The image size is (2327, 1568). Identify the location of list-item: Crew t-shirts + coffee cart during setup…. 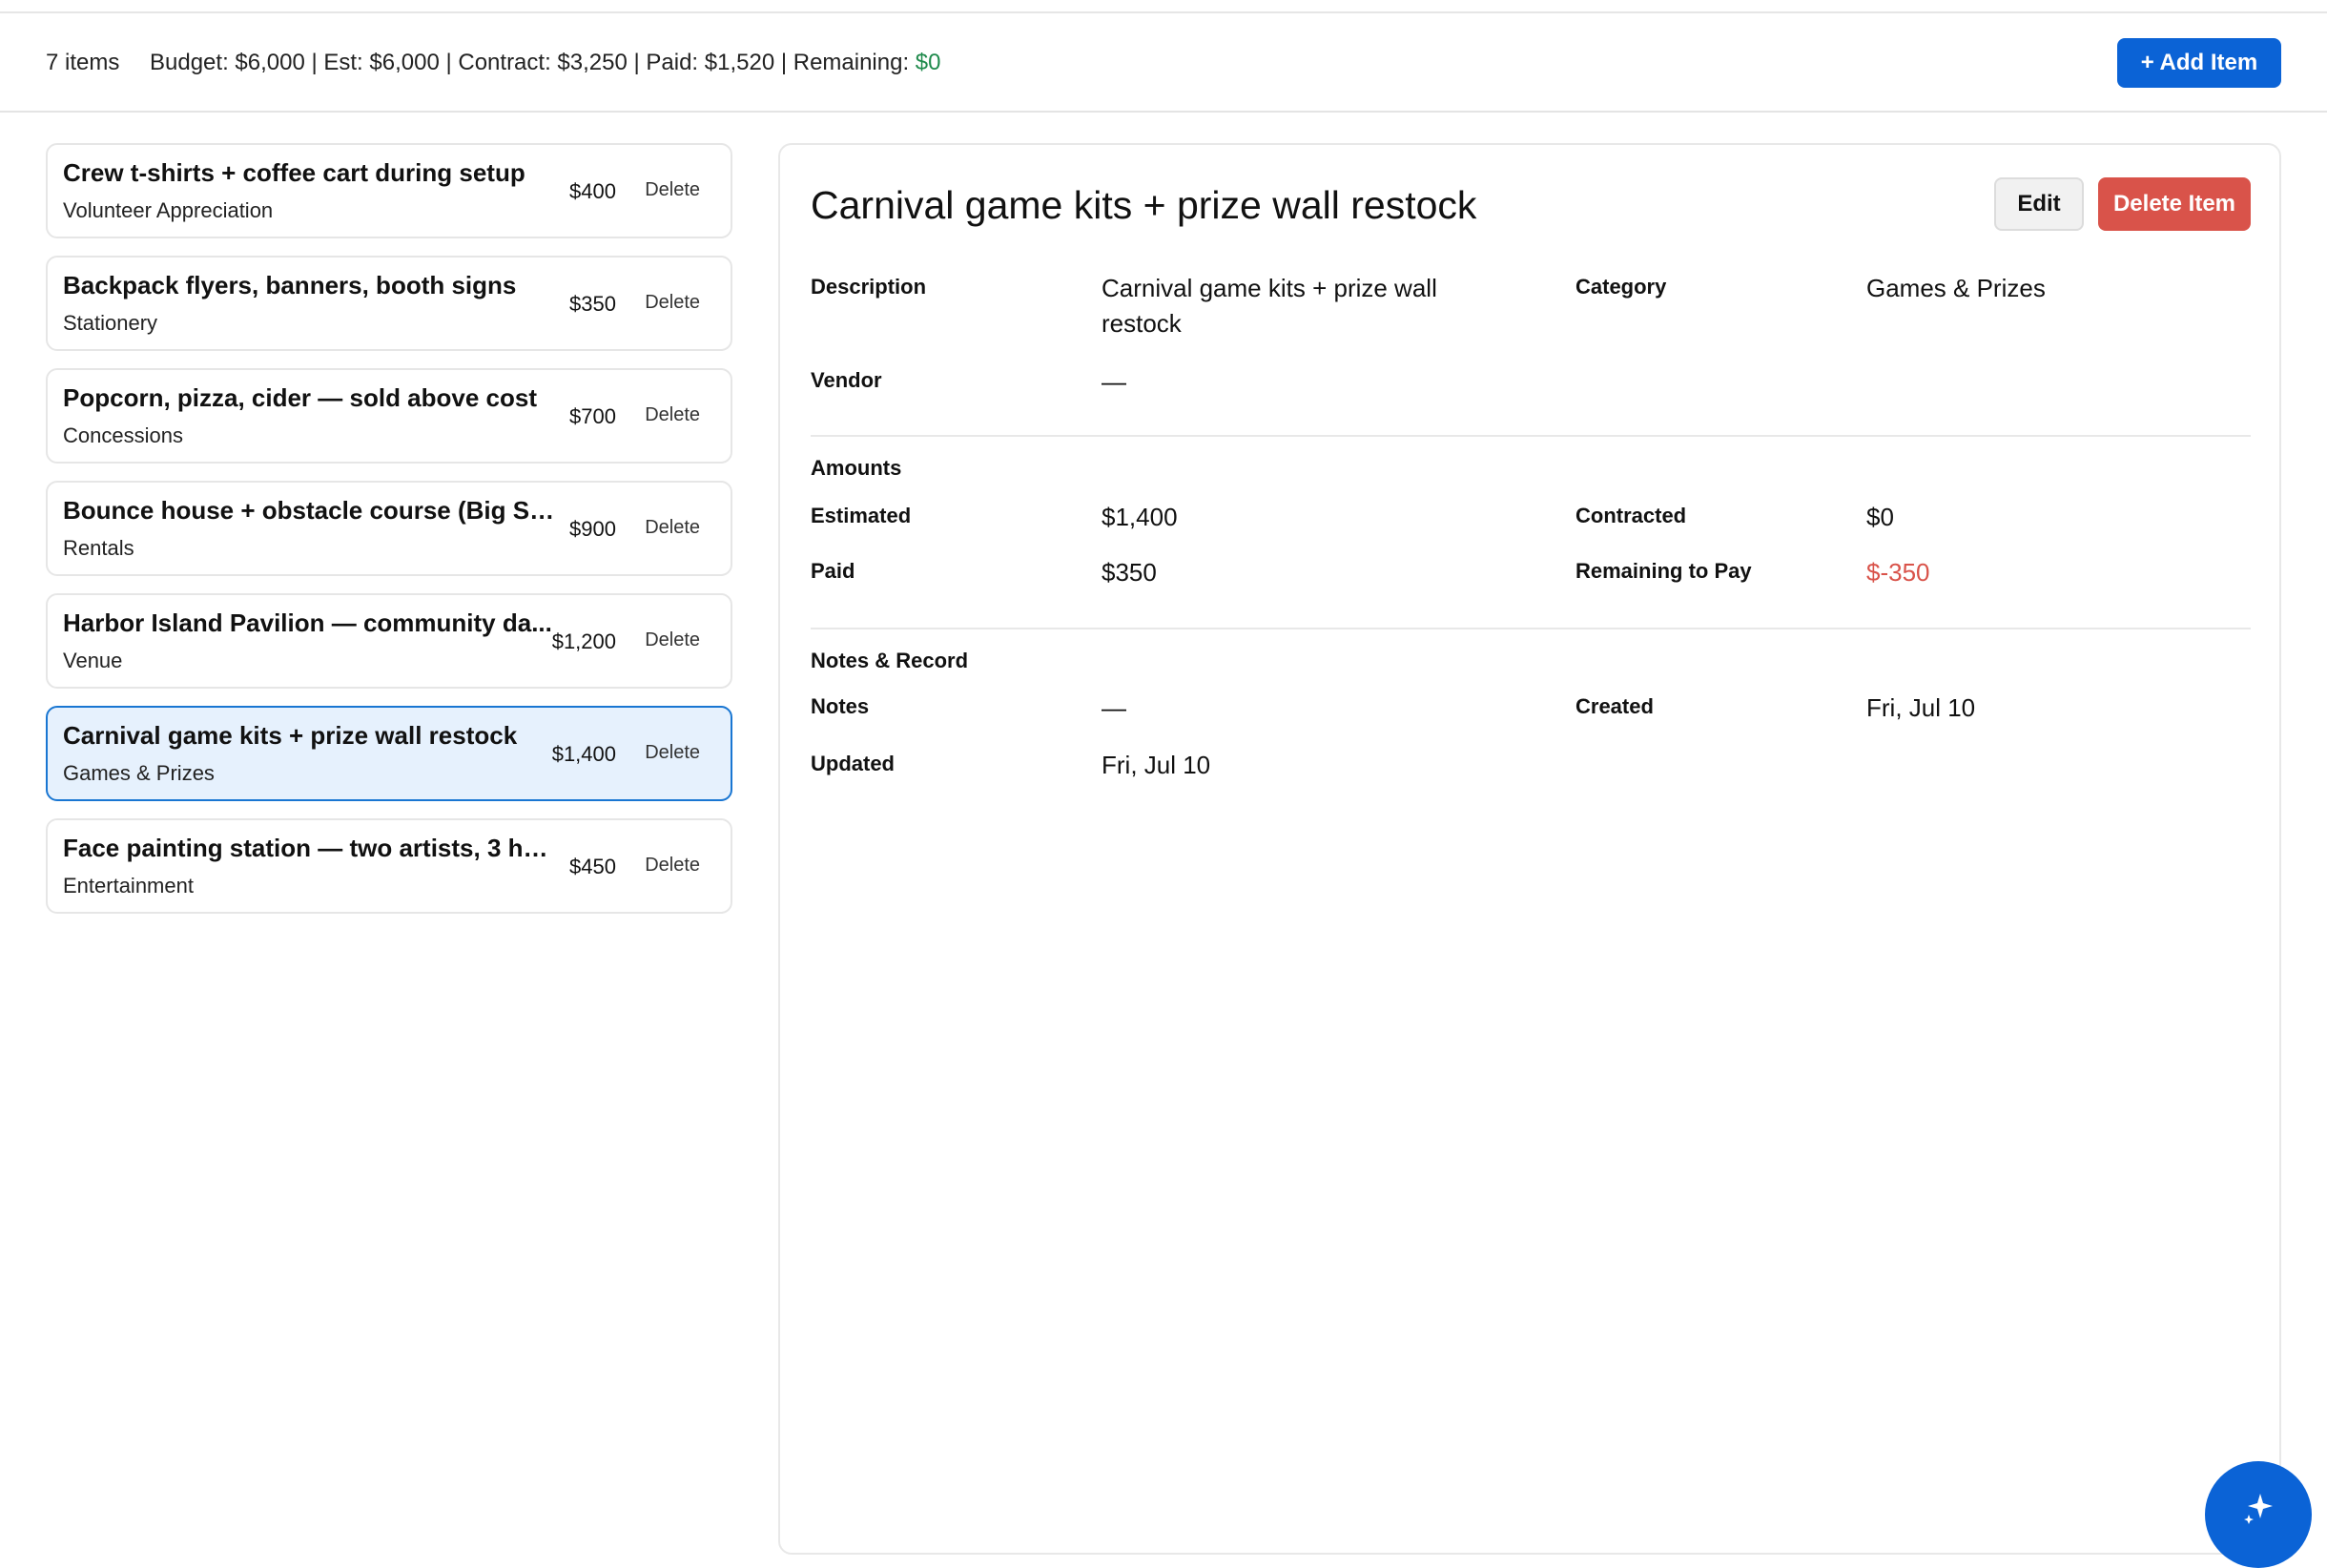
(389, 190).